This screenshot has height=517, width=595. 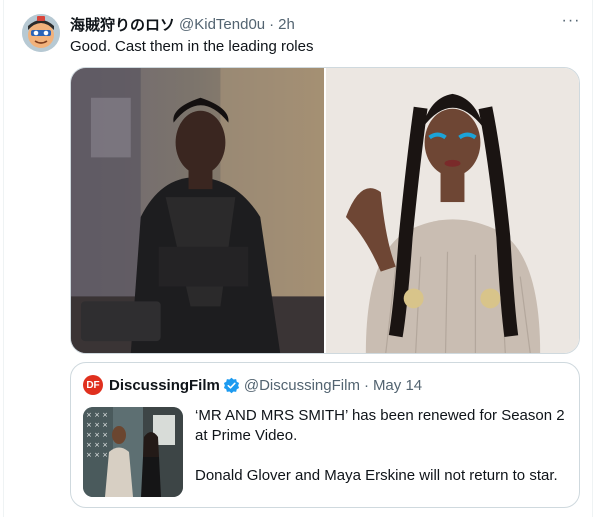 I want to click on quoted-tweet-date: May 14, so click(x=397, y=385).